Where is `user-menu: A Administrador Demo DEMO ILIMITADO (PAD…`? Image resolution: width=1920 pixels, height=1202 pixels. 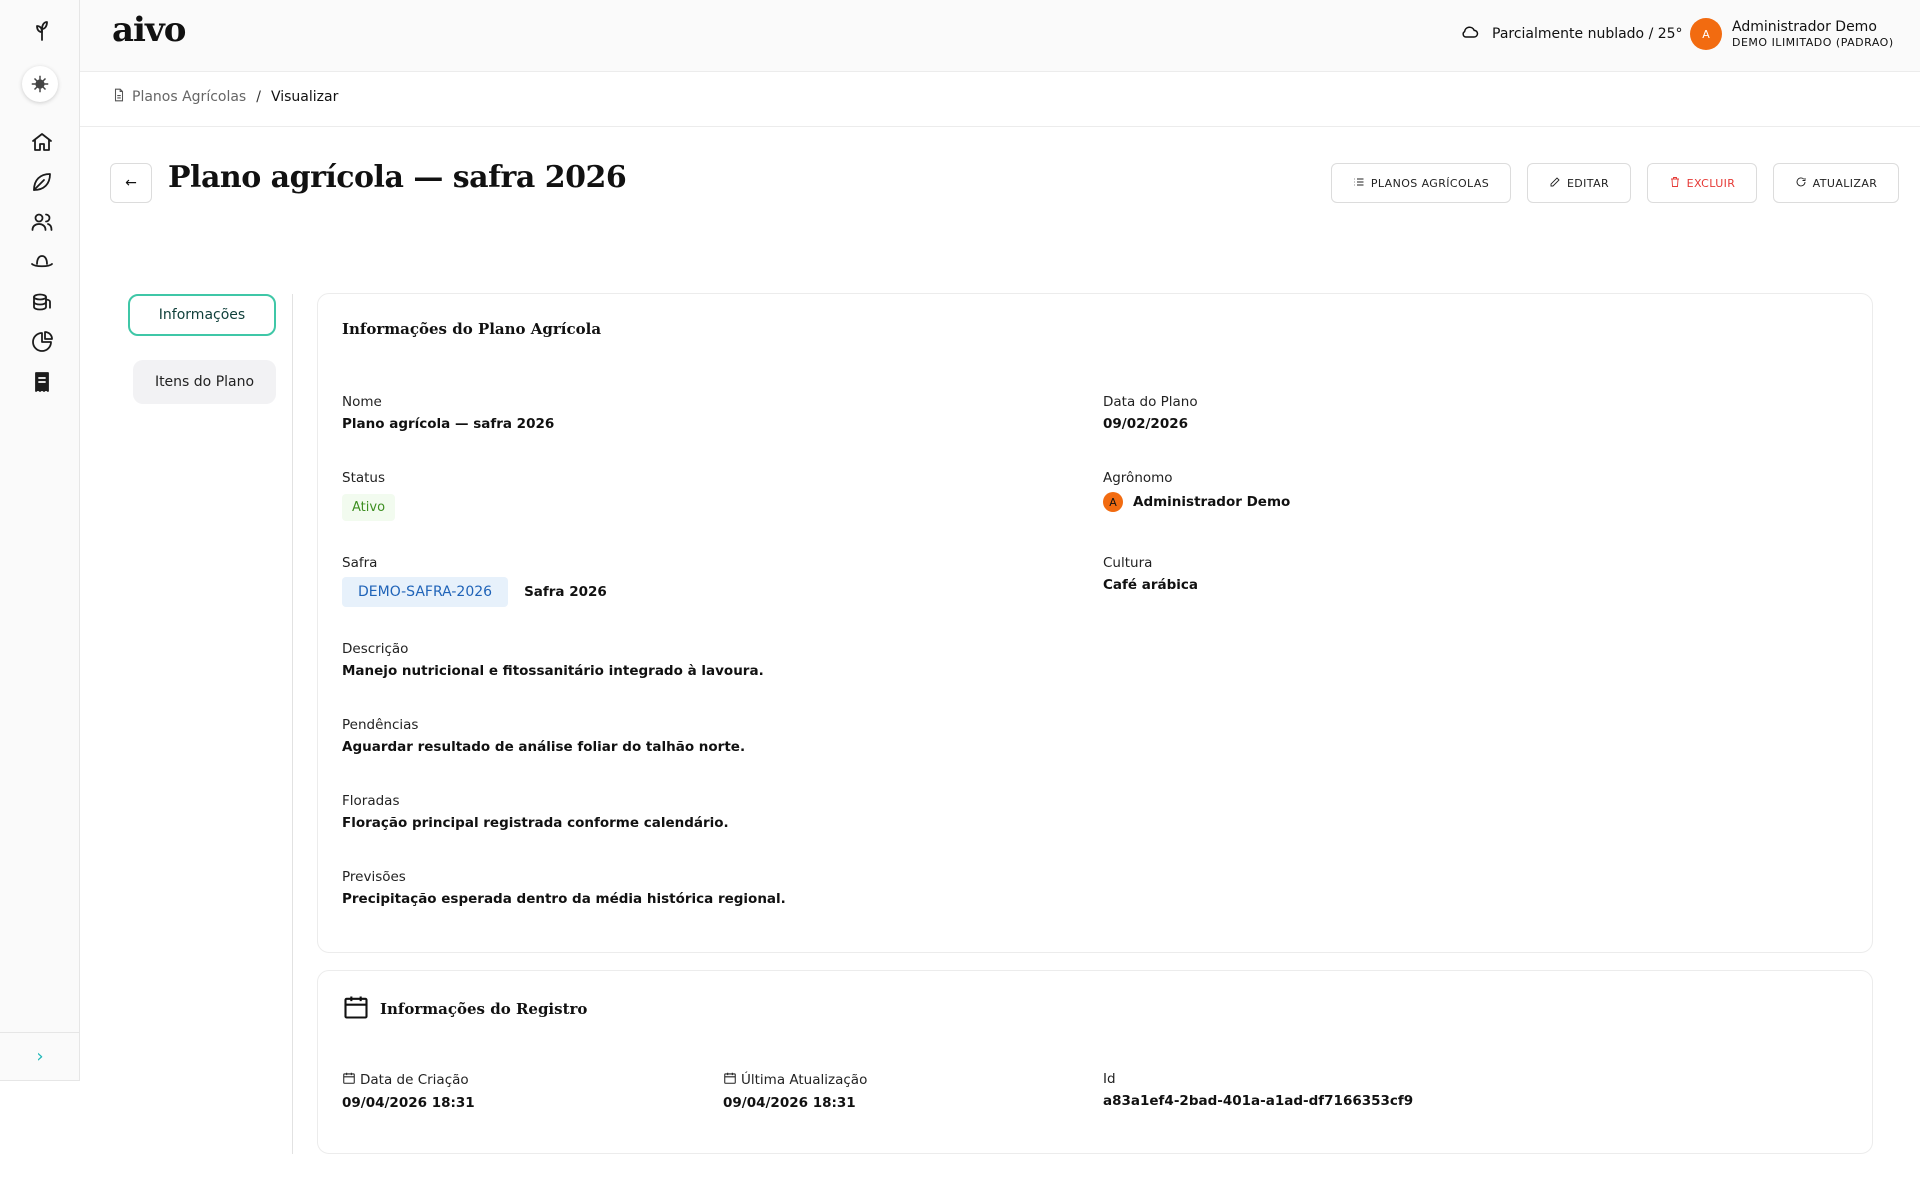 user-menu: A Administrador Demo DEMO ILIMITADO (PAD… is located at coordinates (1792, 34).